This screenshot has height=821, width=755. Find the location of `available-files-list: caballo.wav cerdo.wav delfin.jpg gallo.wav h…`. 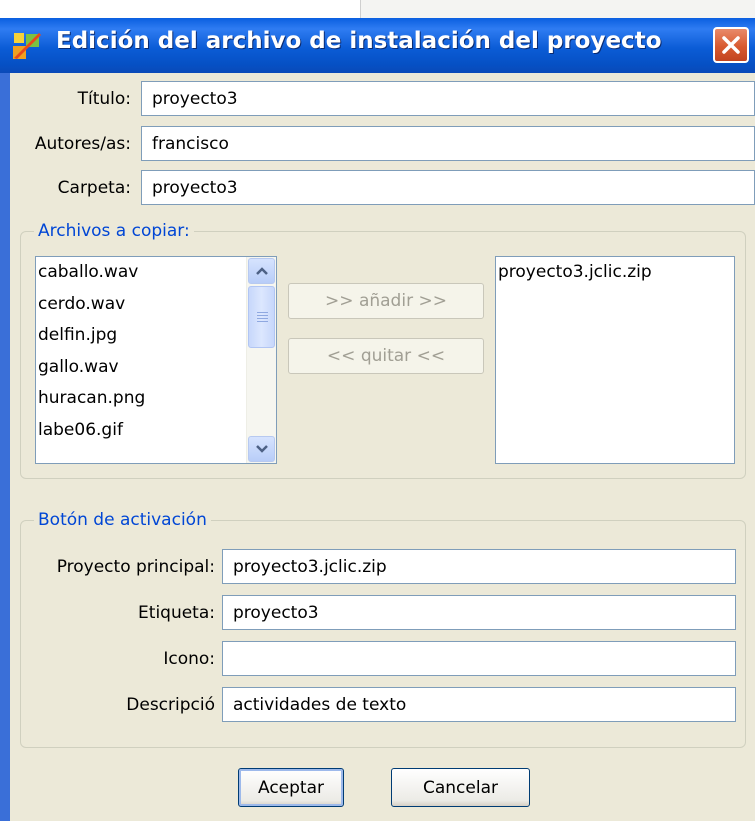

available-files-list: caballo.wav cerdo.wav delfin.jpg gallo.wav h… is located at coordinates (156, 360).